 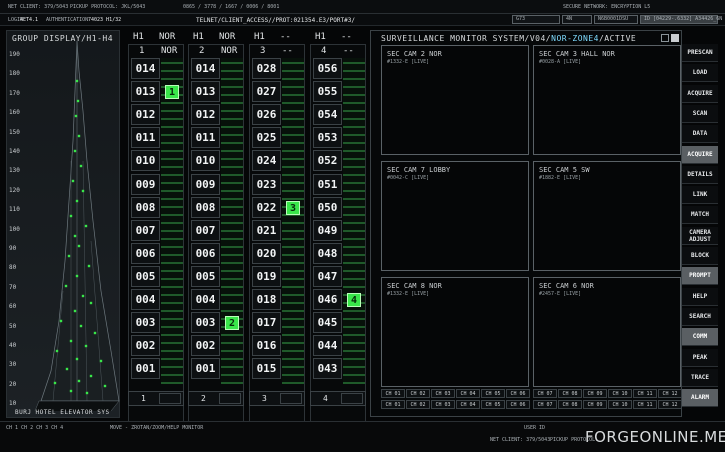 I want to click on floor-button-018: 018, so click(x=266, y=299).